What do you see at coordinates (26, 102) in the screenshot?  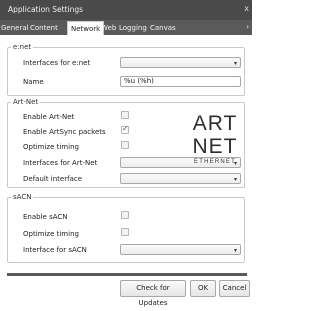 I see `artnet-group-title: Art-Net` at bounding box center [26, 102].